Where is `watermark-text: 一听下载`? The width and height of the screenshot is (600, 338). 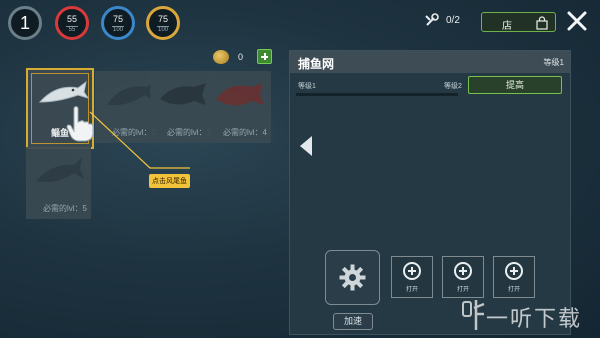
watermark-text: 一听下载 is located at coordinates (534, 318).